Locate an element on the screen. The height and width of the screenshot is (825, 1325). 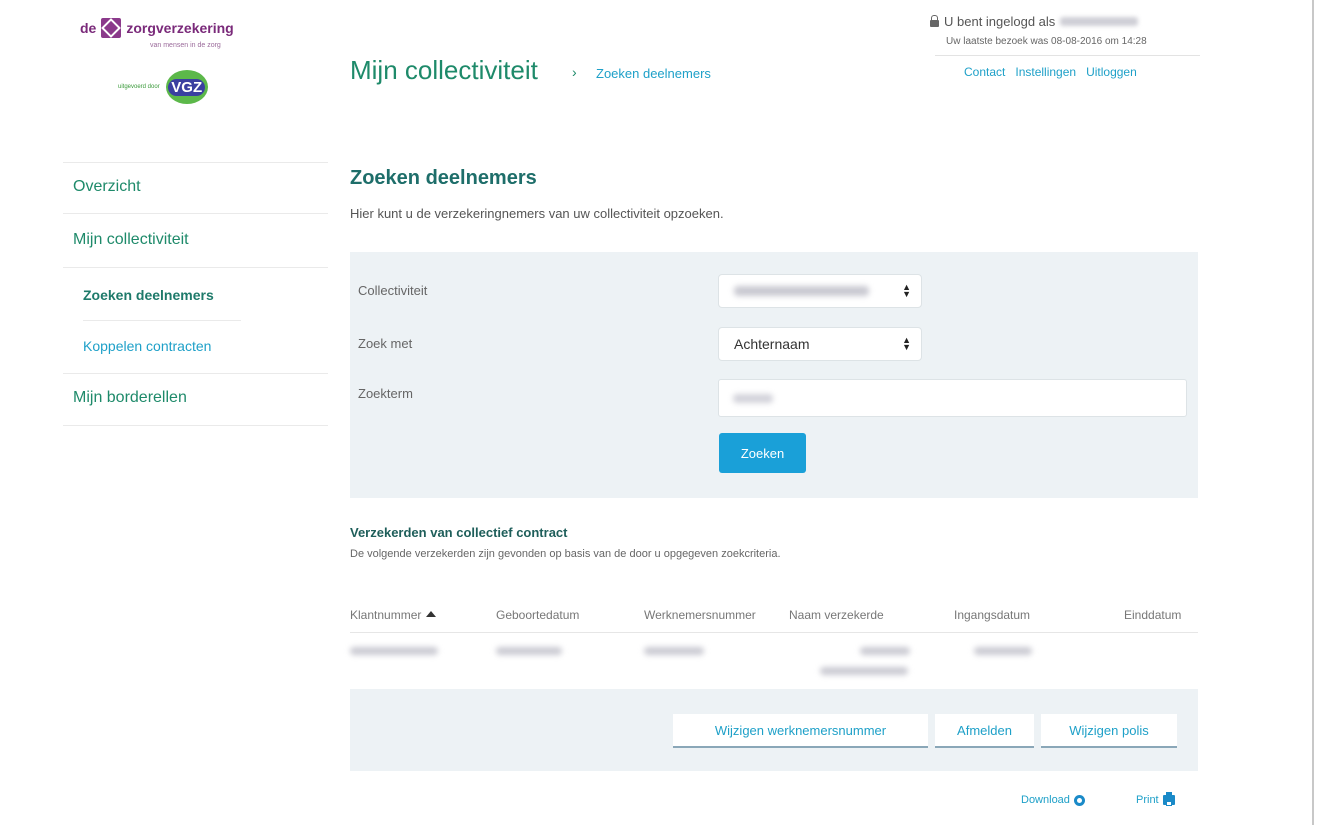
partner-logo: uitgevoerd door VGZ is located at coordinates (163, 87).